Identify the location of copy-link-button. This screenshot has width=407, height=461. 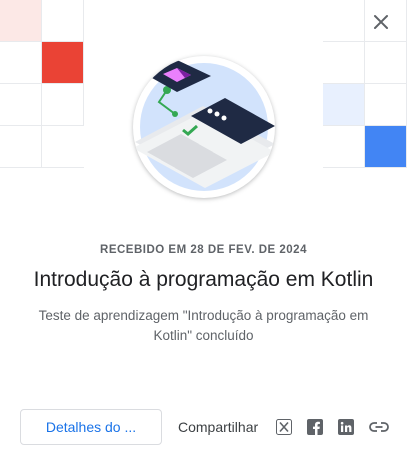
(379, 427).